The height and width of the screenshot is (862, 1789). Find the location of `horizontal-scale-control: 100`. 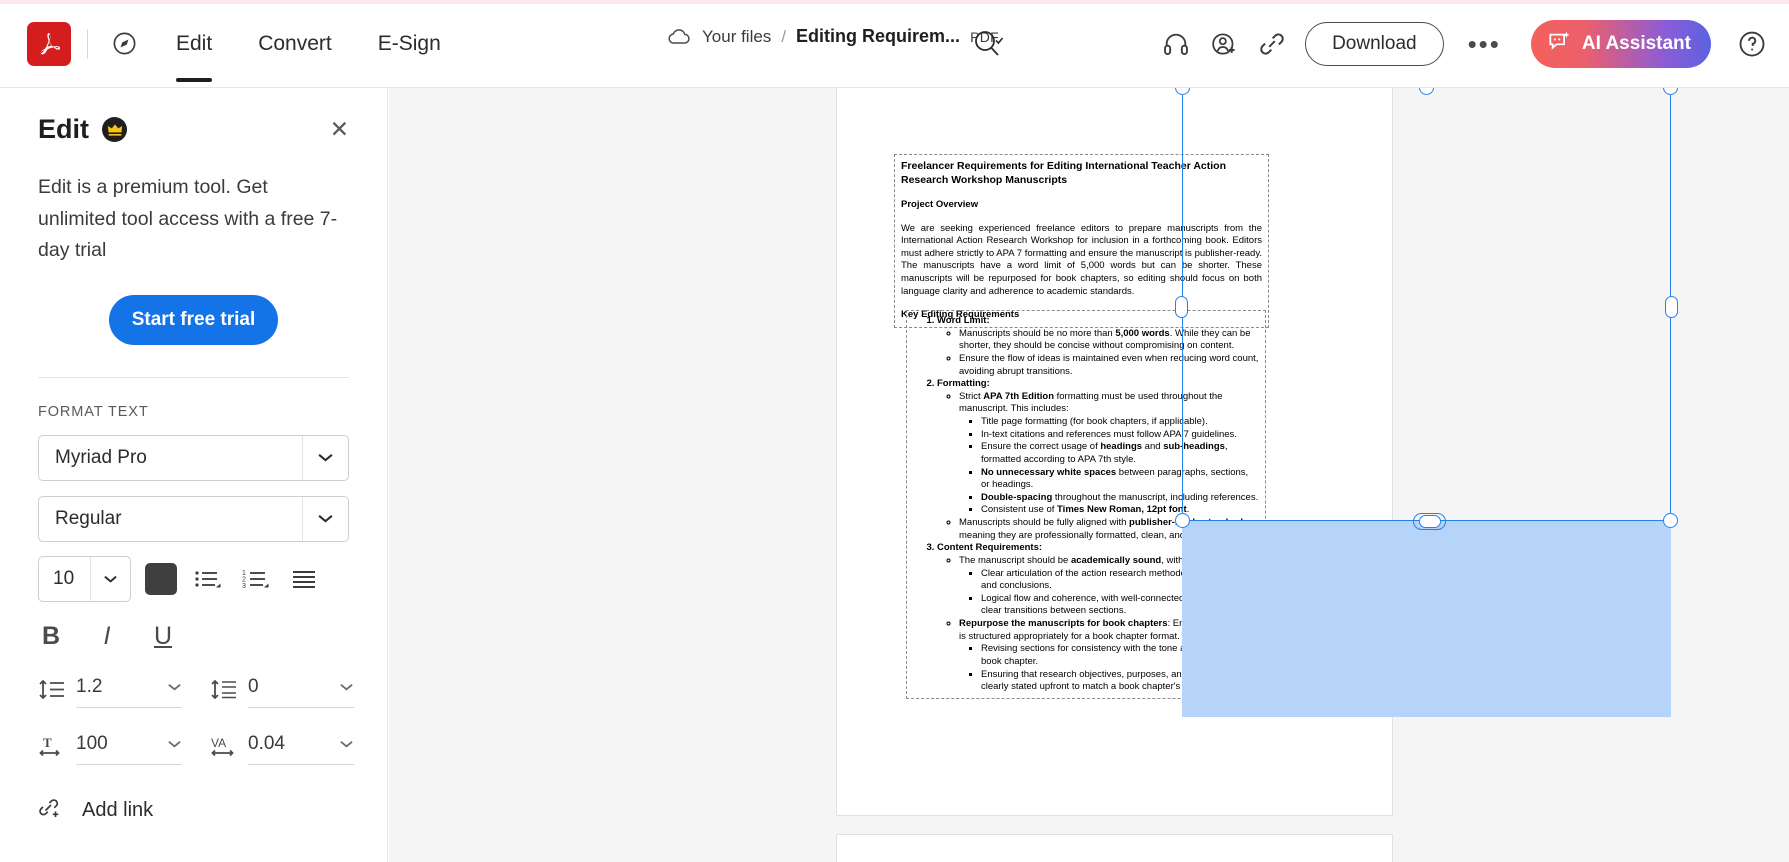

horizontal-scale-control: 100 is located at coordinates (129, 747).